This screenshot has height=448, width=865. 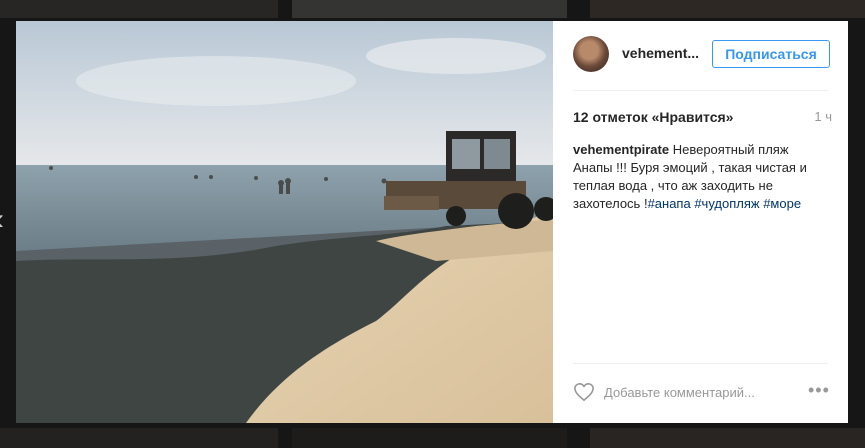 What do you see at coordinates (621, 149) in the screenshot?
I see `caption-author: vehementpirate` at bounding box center [621, 149].